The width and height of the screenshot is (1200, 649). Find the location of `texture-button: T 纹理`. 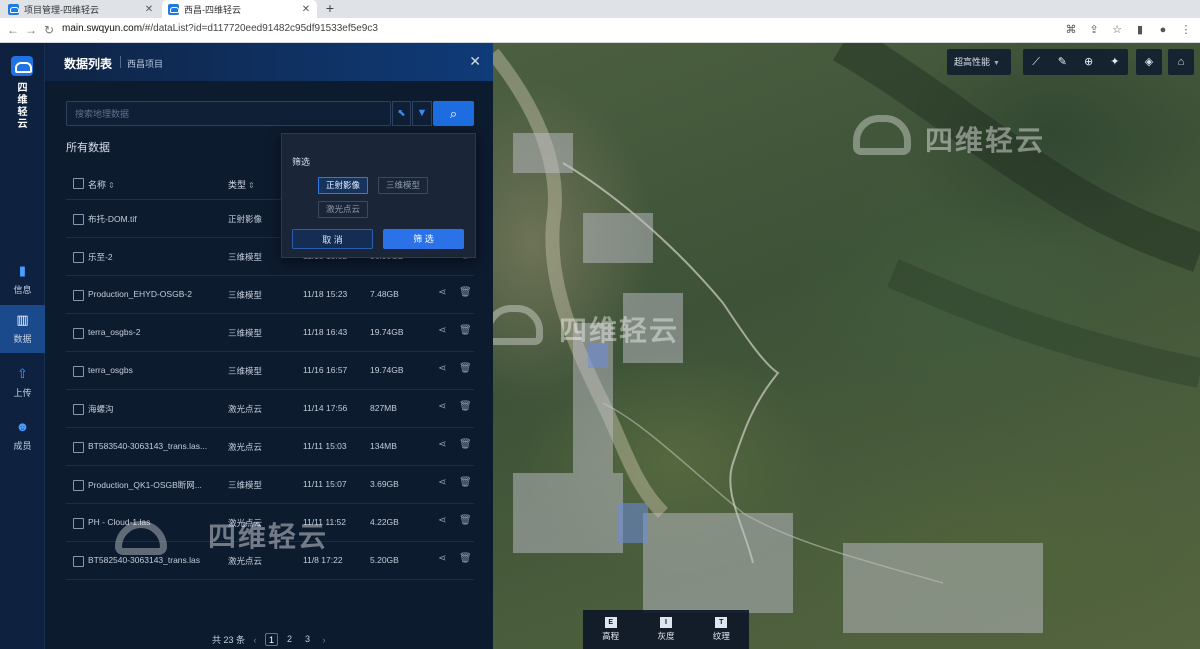

texture-button: T 纹理 is located at coordinates (721, 629).